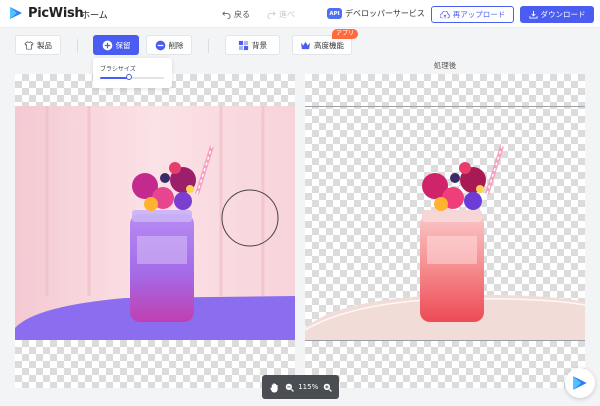 The height and width of the screenshot is (406, 600). What do you see at coordinates (444, 14) in the screenshot?
I see `cloud-upload-icon` at bounding box center [444, 14].